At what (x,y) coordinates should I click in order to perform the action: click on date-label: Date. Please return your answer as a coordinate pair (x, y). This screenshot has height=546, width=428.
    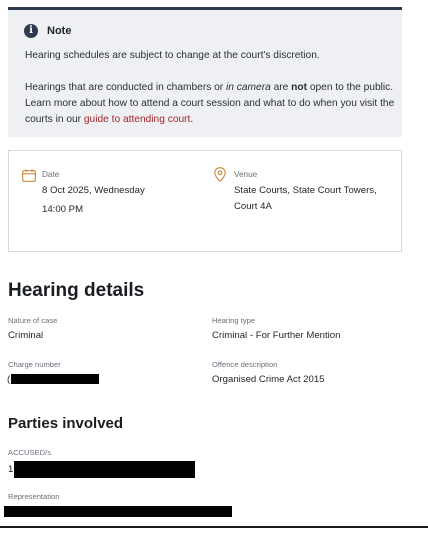
    Looking at the image, I should click on (51, 174).